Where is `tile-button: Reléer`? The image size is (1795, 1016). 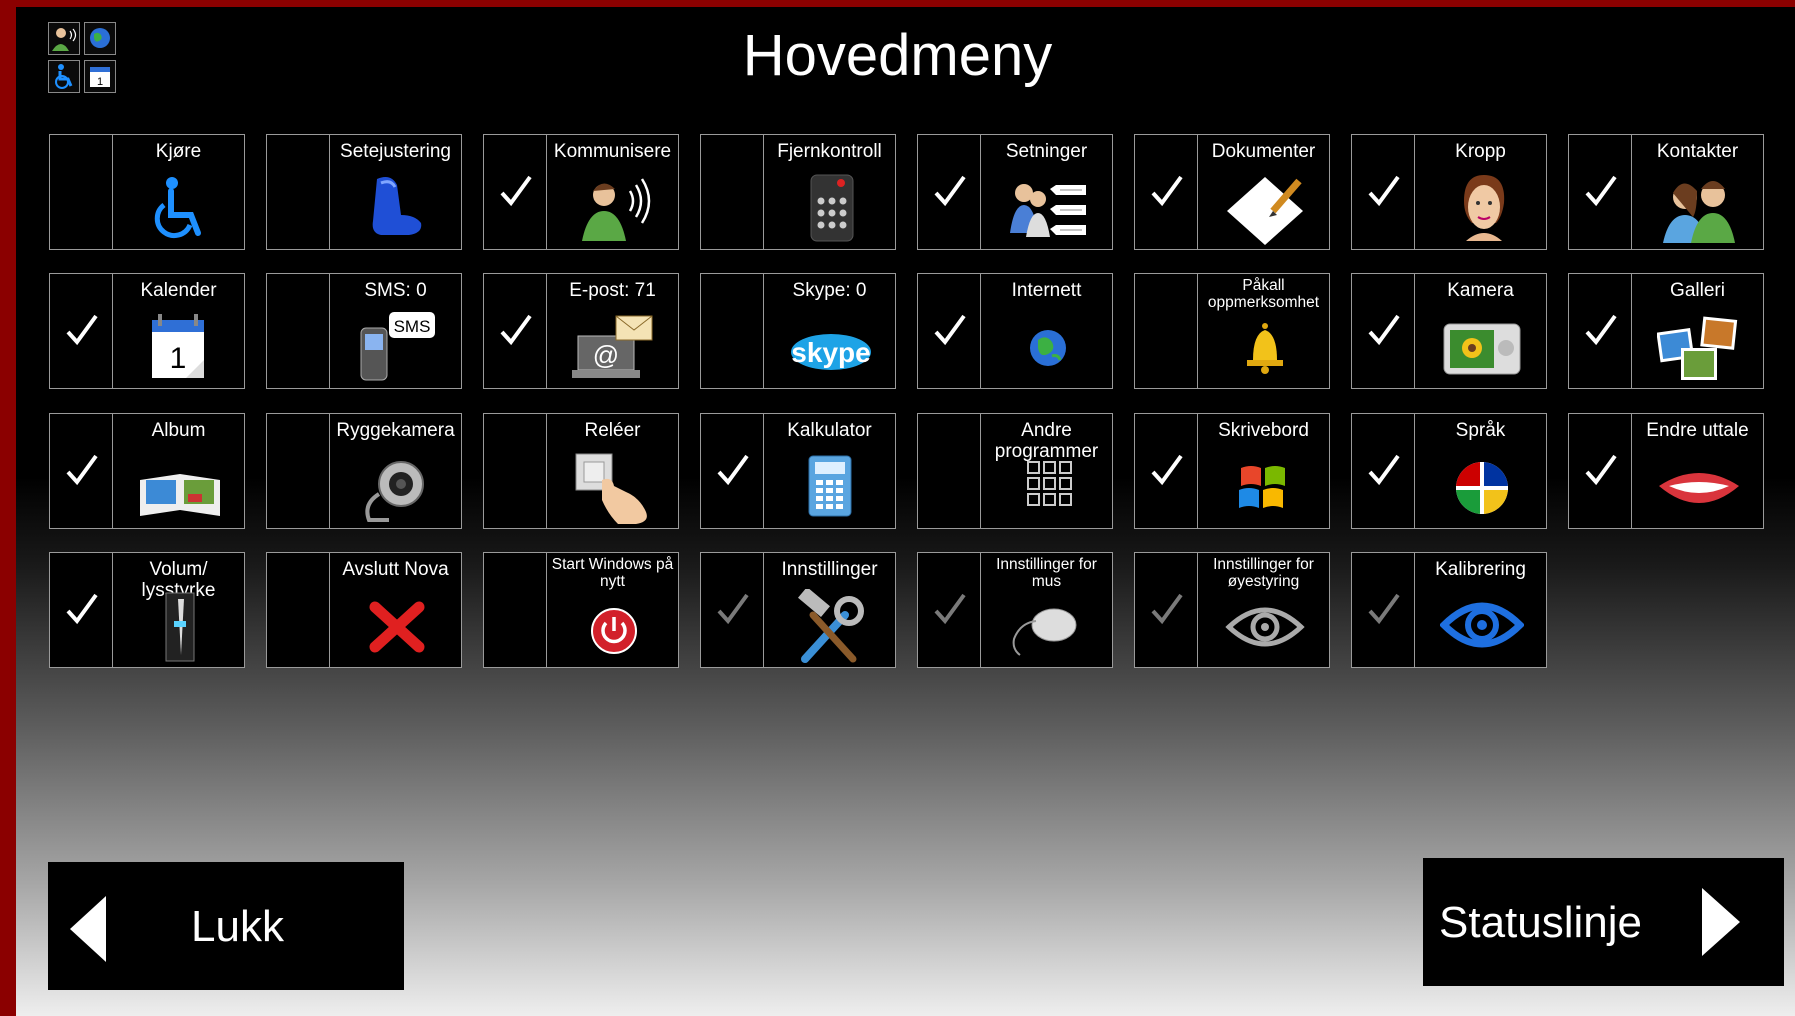 tile-button: Reléer is located at coordinates (612, 471).